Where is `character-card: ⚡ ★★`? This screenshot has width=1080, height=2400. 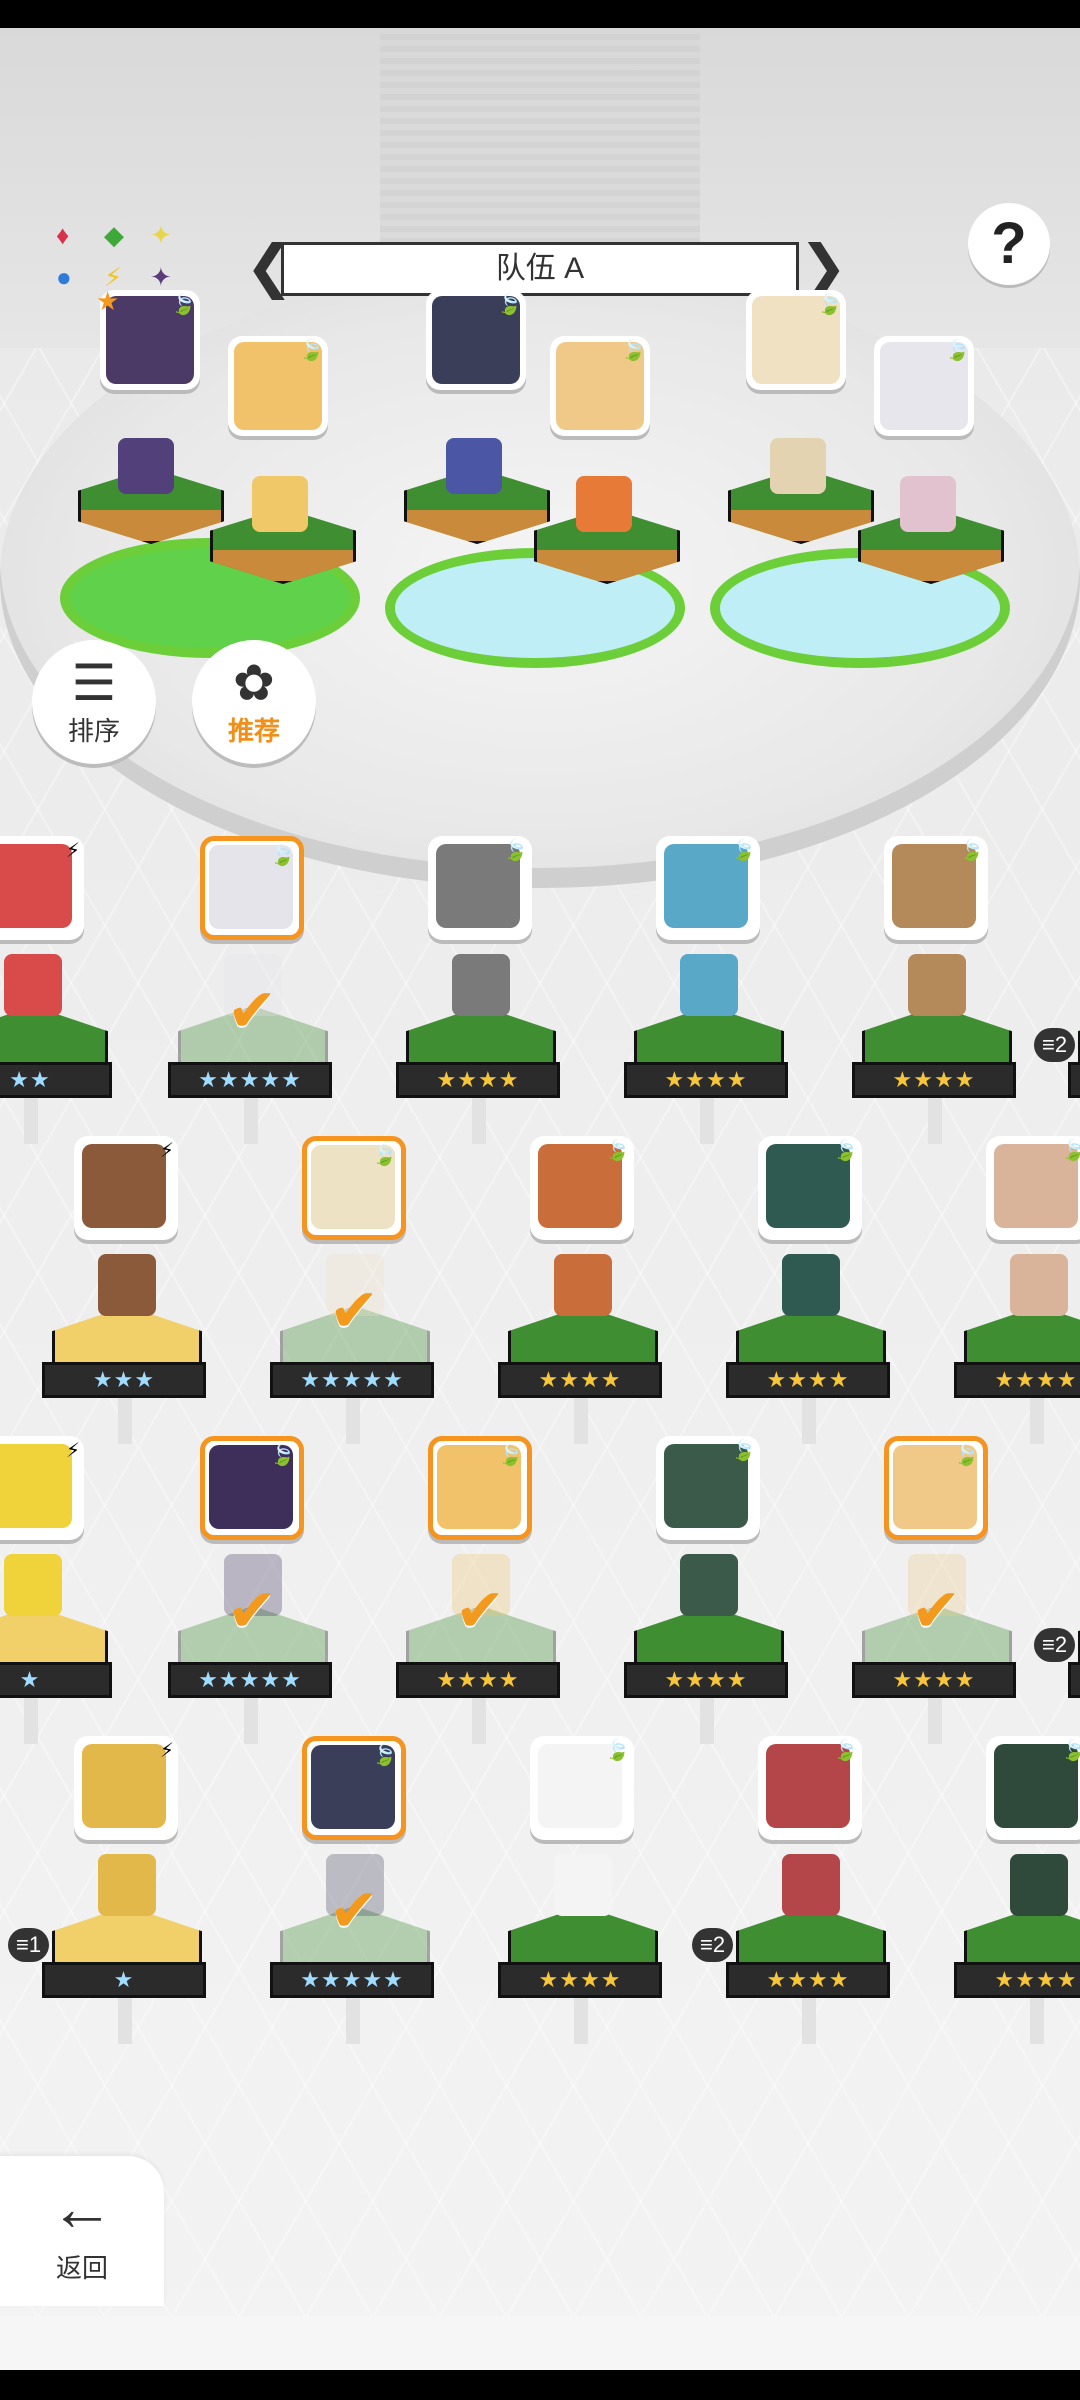
character-card: ⚡ ★★ is located at coordinates (60, 990).